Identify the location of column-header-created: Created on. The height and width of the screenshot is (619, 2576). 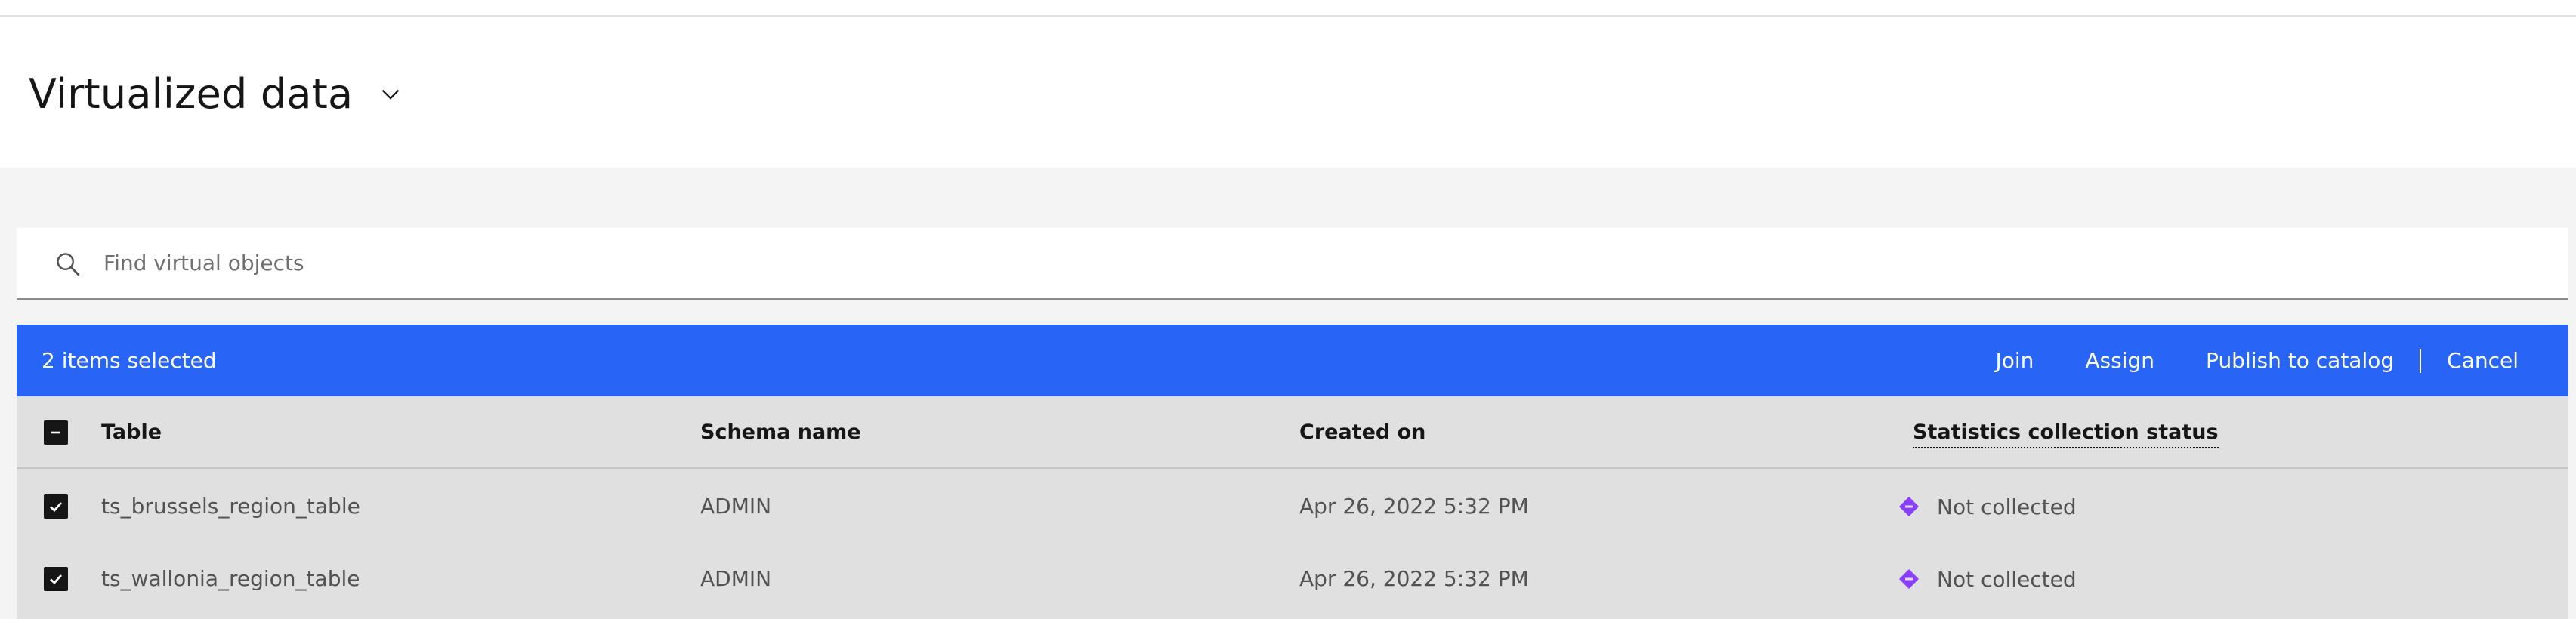
(1362, 432).